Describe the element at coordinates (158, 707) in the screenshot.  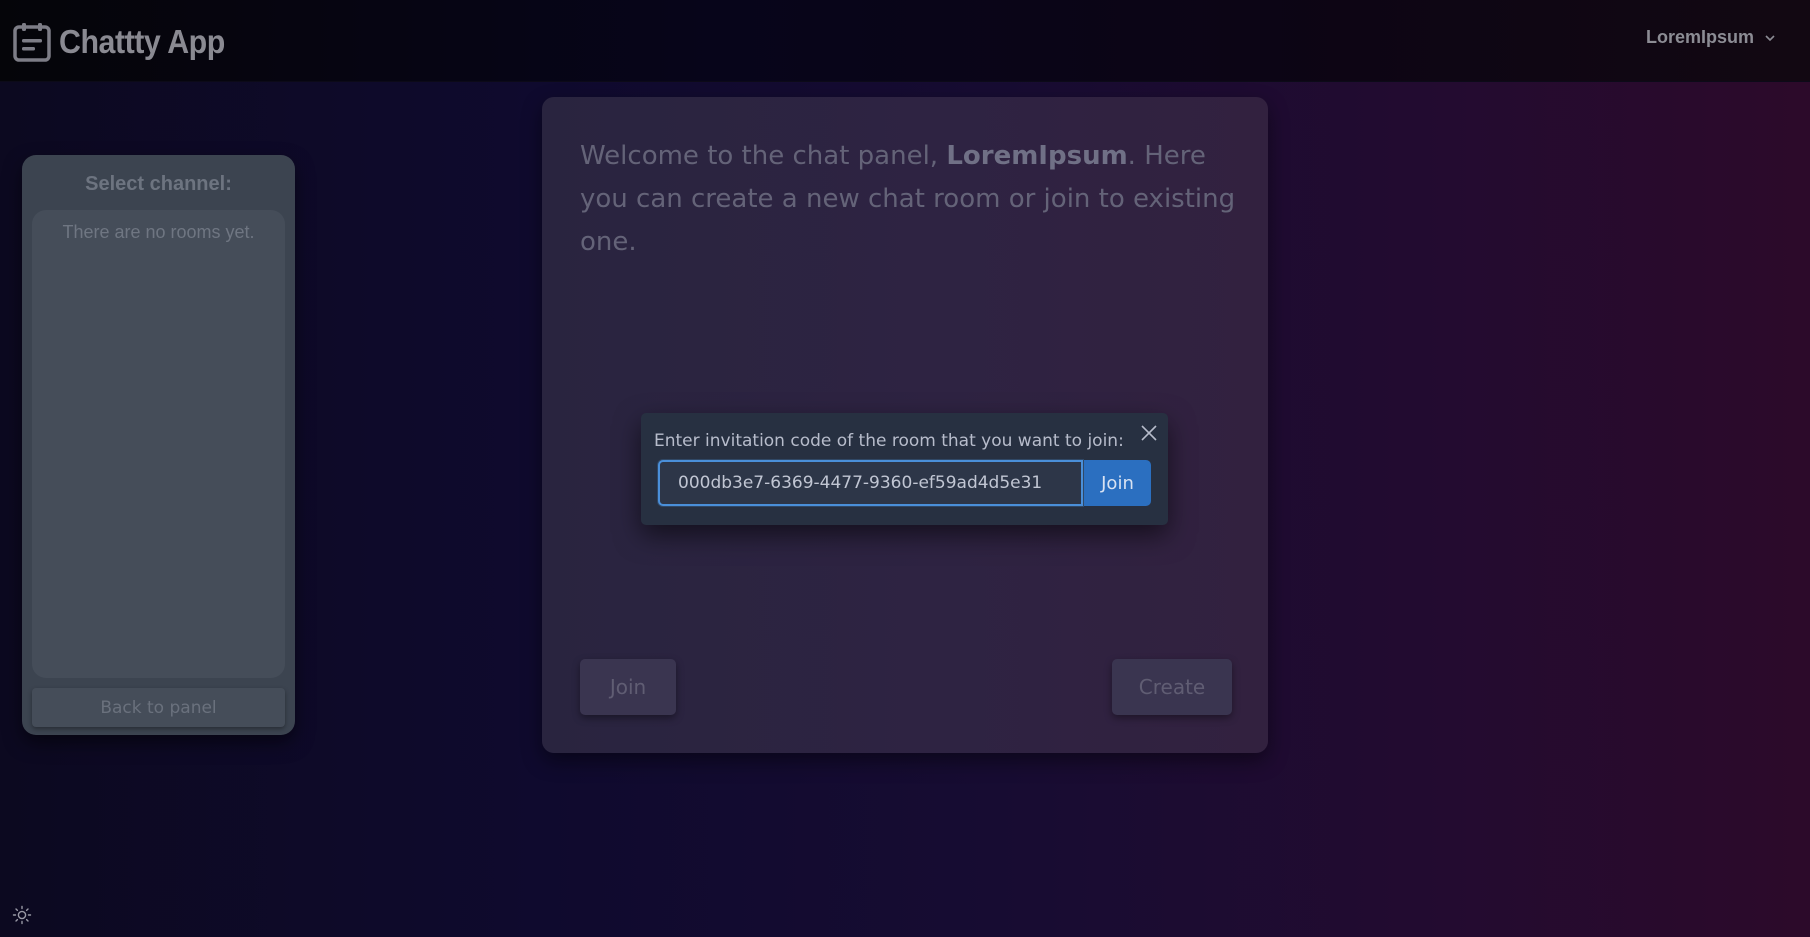
I see `back-to-panel-button: Back to panel` at that location.